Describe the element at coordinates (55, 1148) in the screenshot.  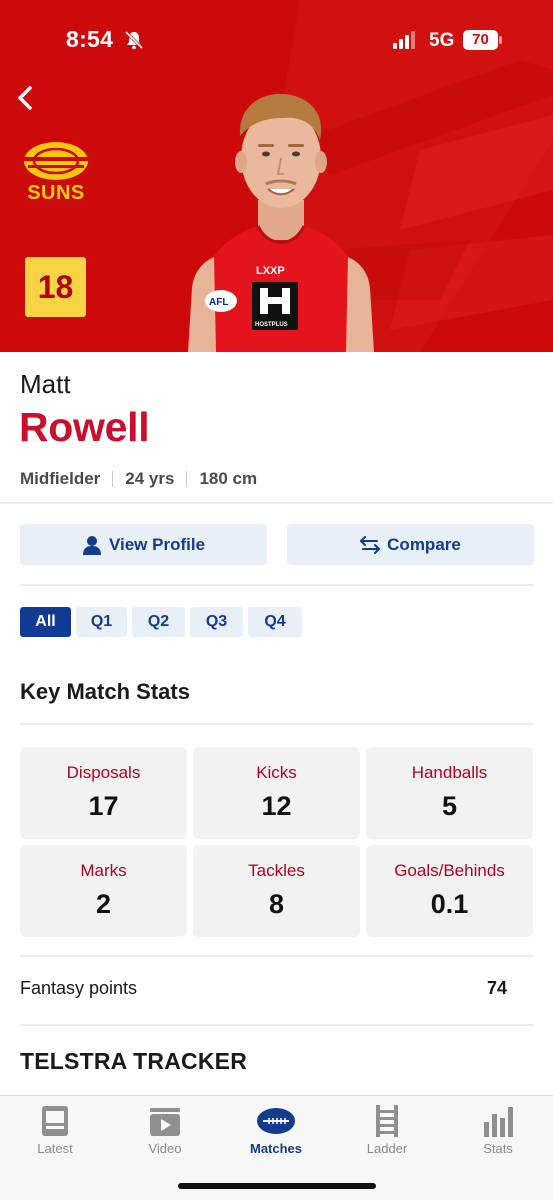
I see `tabbar-label: Latest` at that location.